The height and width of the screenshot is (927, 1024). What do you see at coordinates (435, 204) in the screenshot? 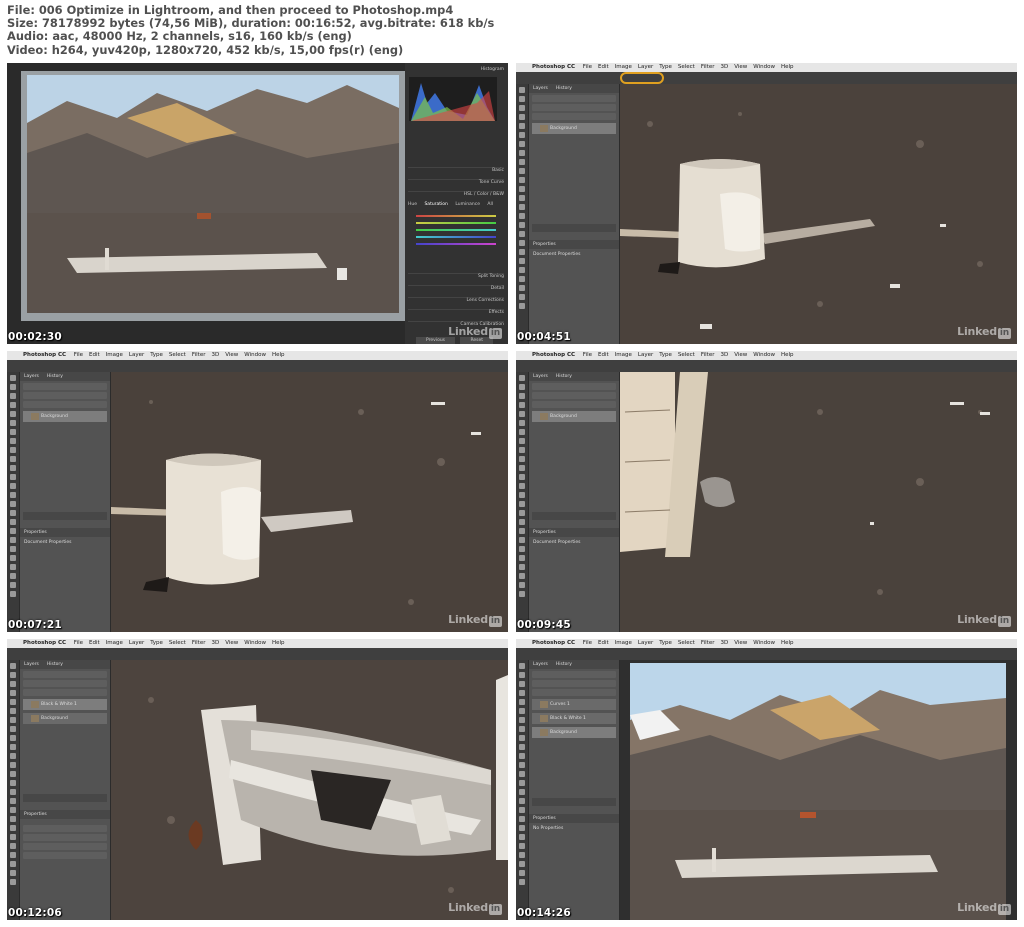
I see `hsl-tab-saturation: Saturation` at bounding box center [435, 204].